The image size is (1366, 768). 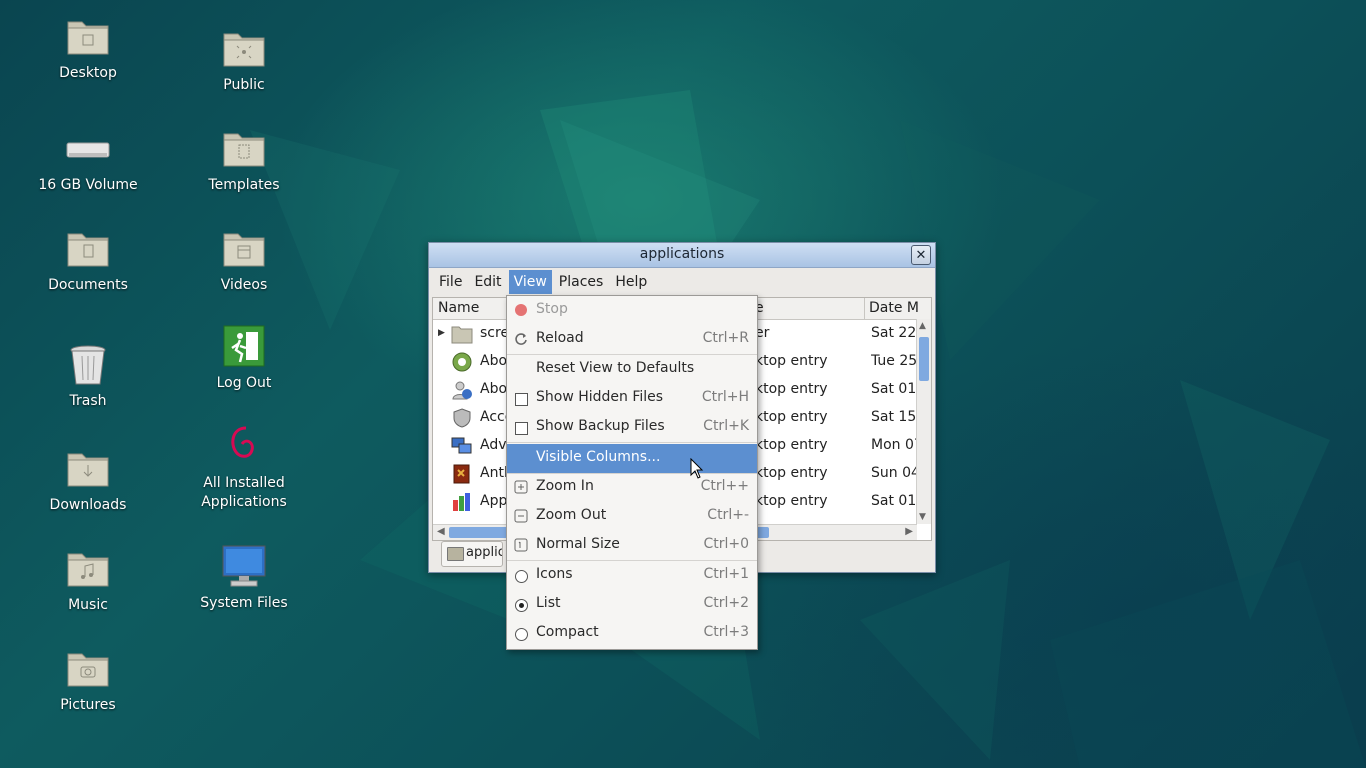 I want to click on downloads-folder-icon, so click(x=88, y=468).